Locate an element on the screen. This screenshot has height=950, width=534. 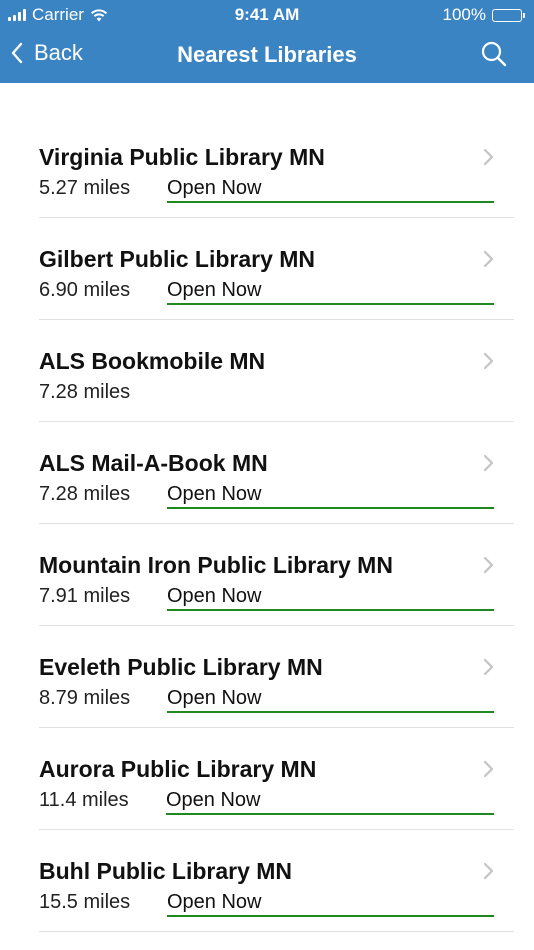
page-title: Nearest Libraries is located at coordinates (267, 54).